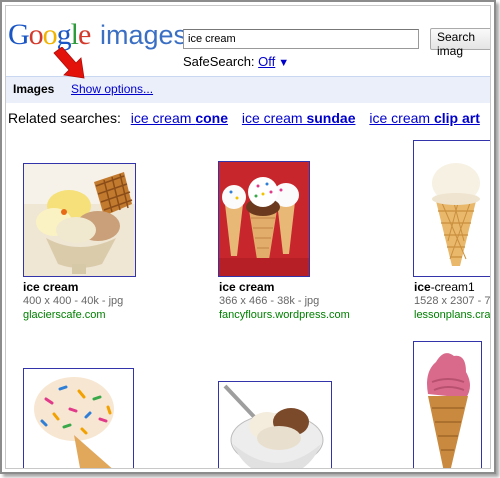 This screenshot has width=500, height=478. What do you see at coordinates (301, 39) in the screenshot?
I see `search-input` at bounding box center [301, 39].